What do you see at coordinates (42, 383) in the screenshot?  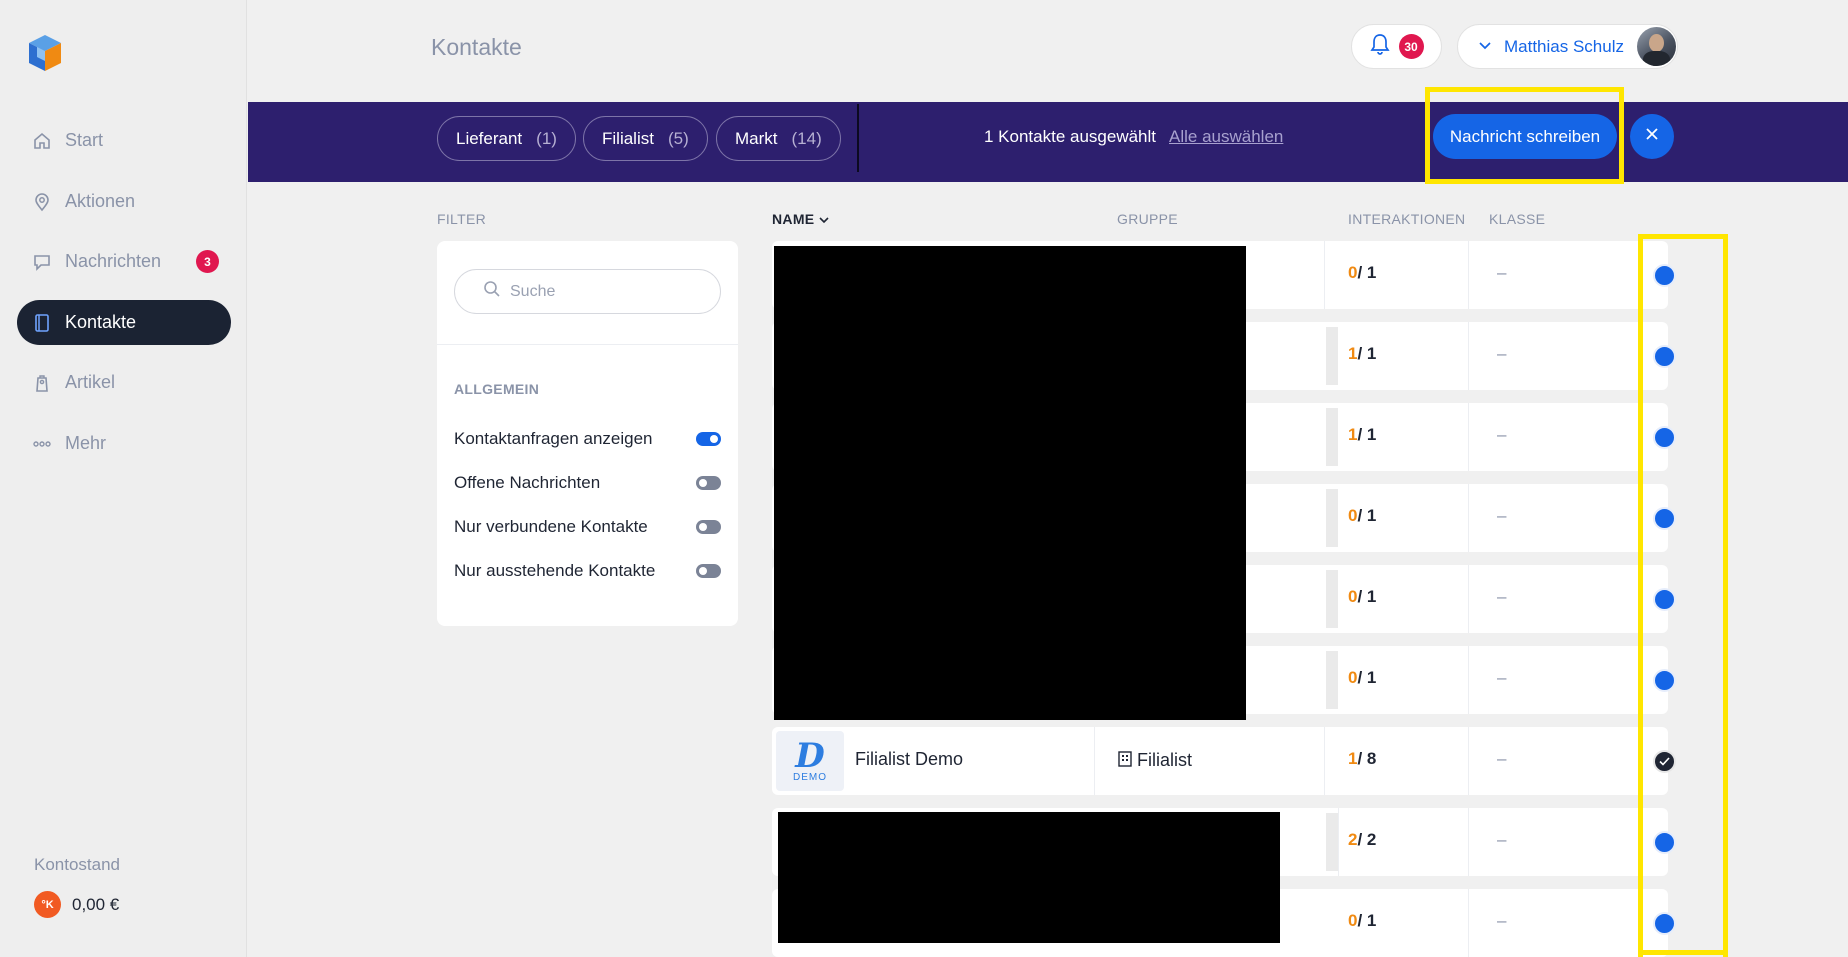 I see `tag-icon` at bounding box center [42, 383].